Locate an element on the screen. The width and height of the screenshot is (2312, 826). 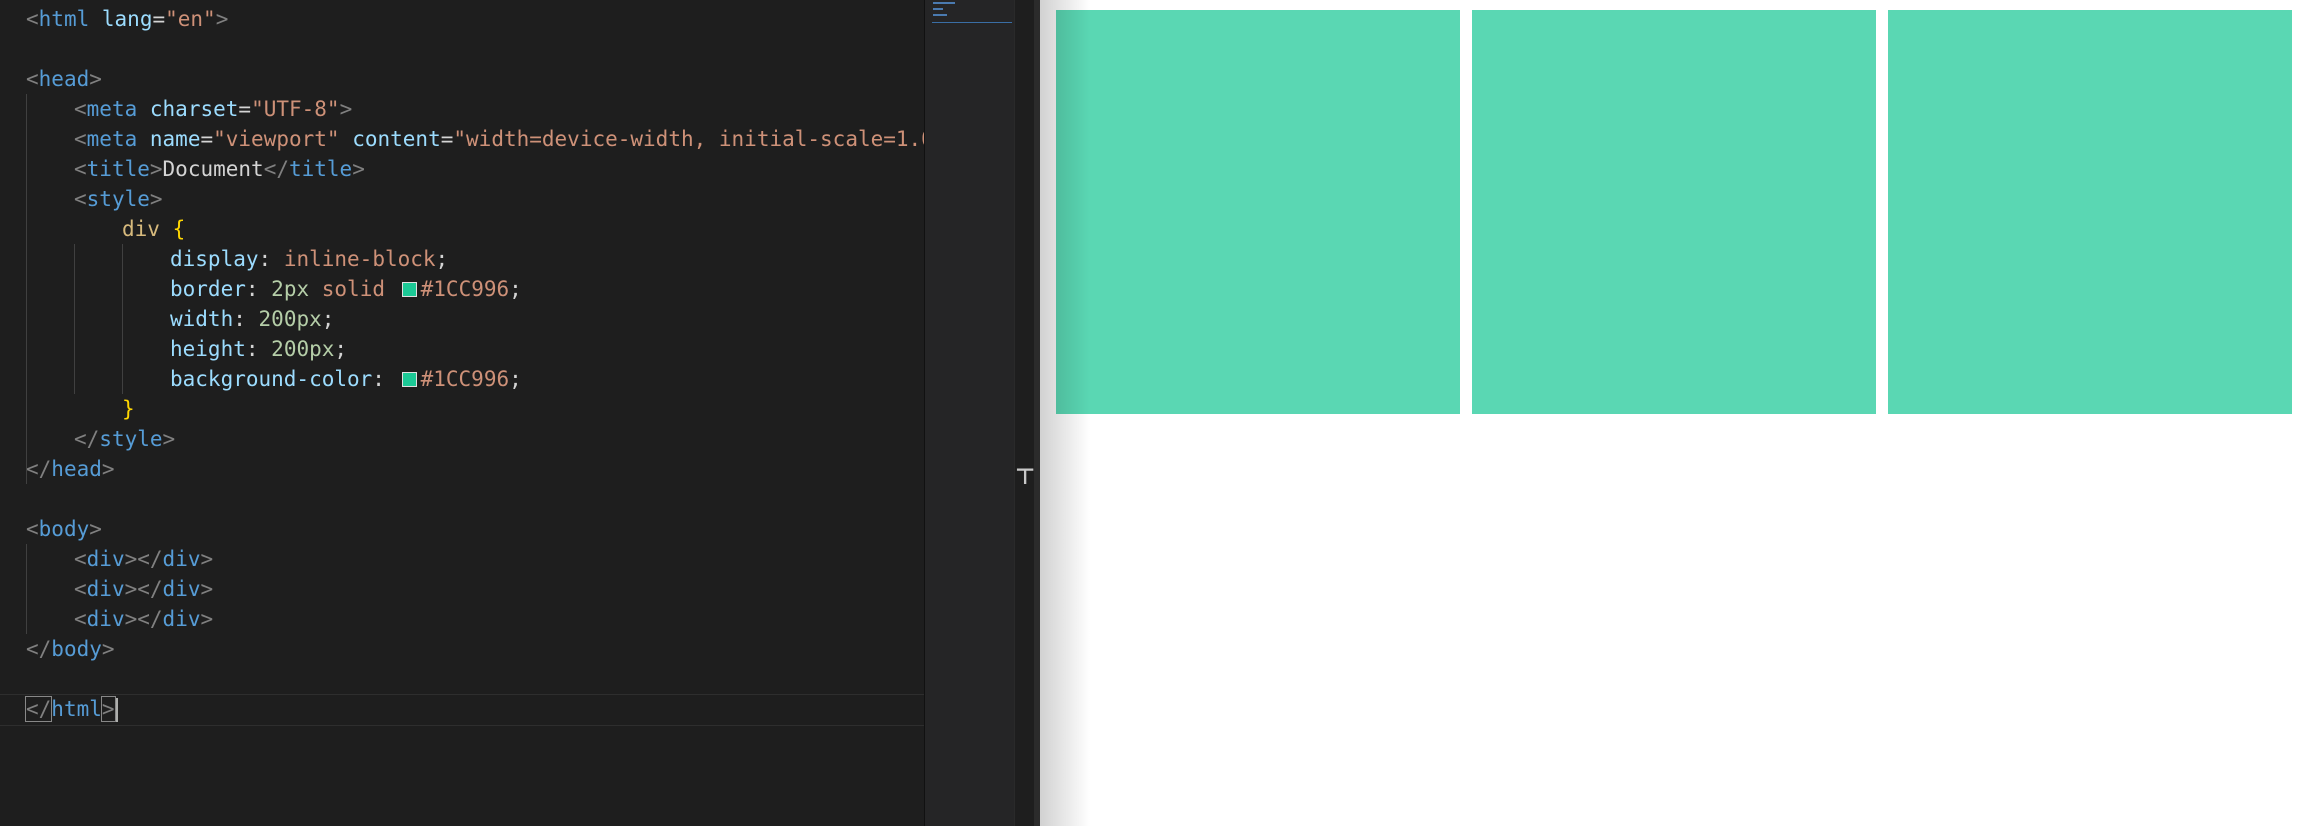
code-line-13: background-color: #1CC996; is located at coordinates (274, 379).